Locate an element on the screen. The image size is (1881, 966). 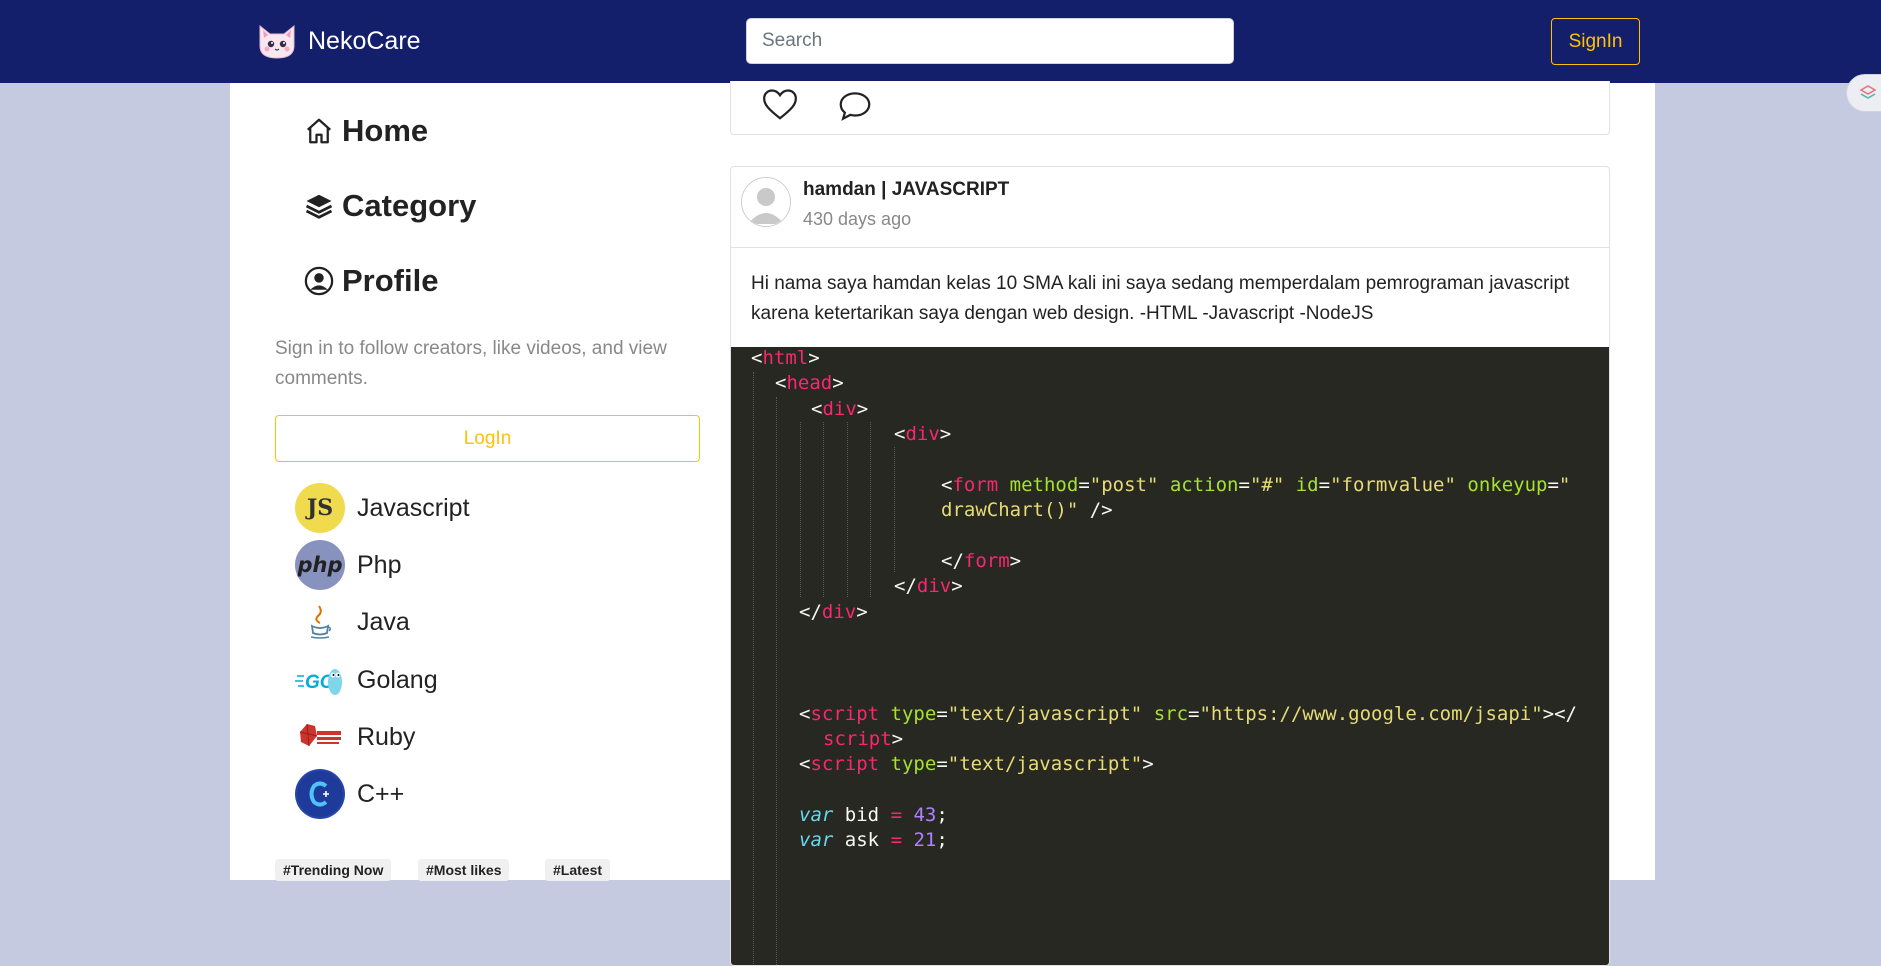
code-token: drawChart()" is located at coordinates (1010, 510).